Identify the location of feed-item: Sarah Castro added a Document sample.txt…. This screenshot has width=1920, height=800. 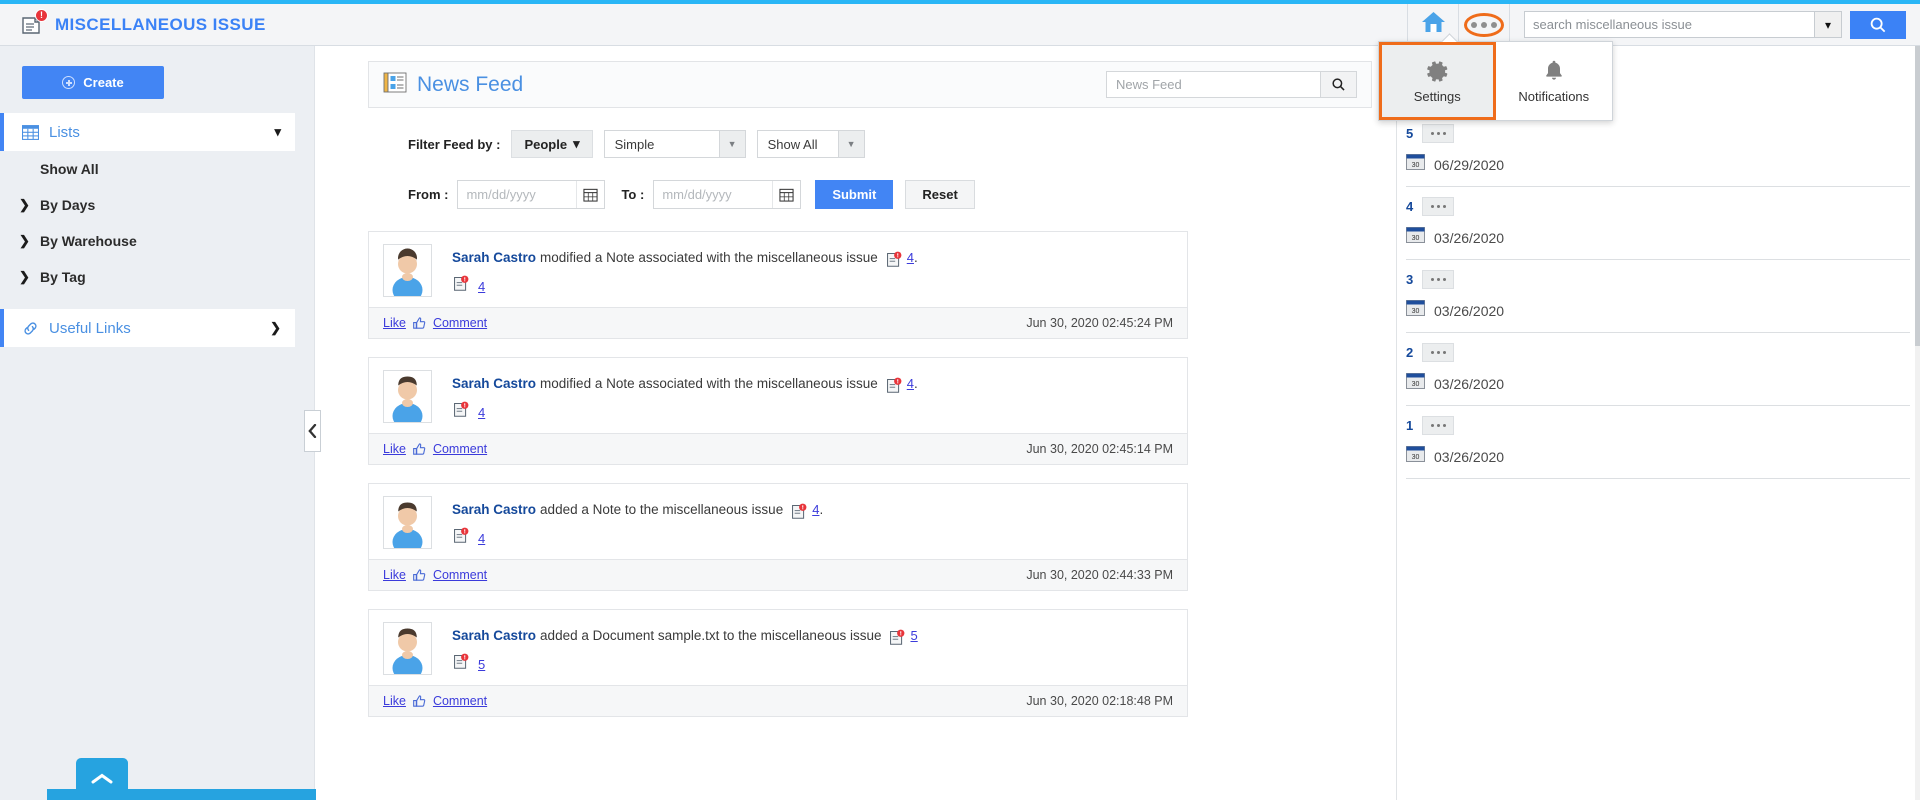
(778, 663).